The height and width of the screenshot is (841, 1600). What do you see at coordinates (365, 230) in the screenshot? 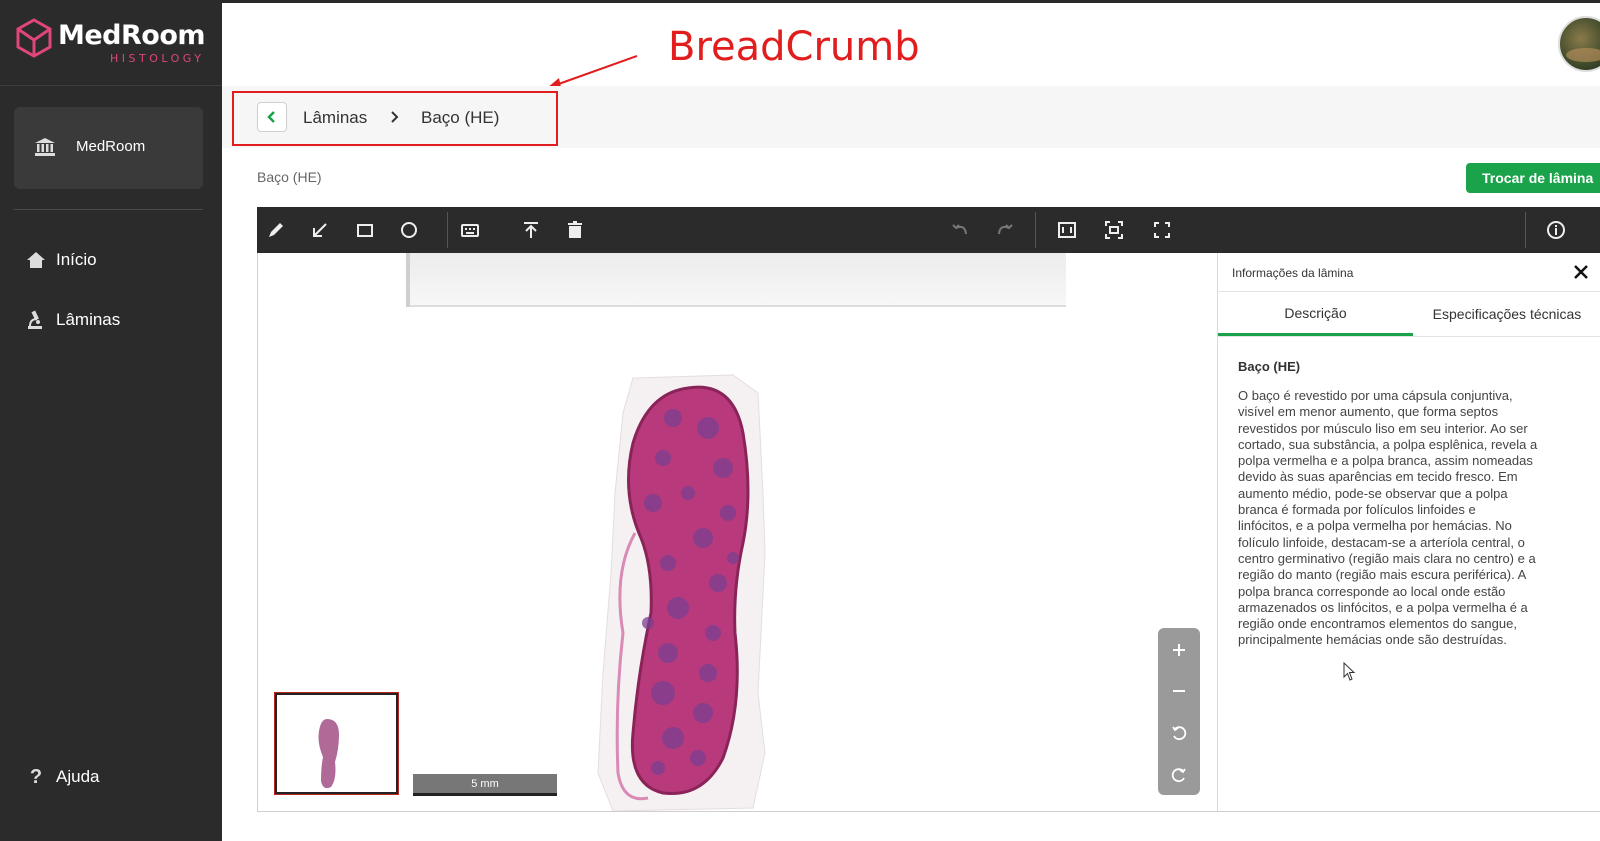
I see `rectangle-icon` at bounding box center [365, 230].